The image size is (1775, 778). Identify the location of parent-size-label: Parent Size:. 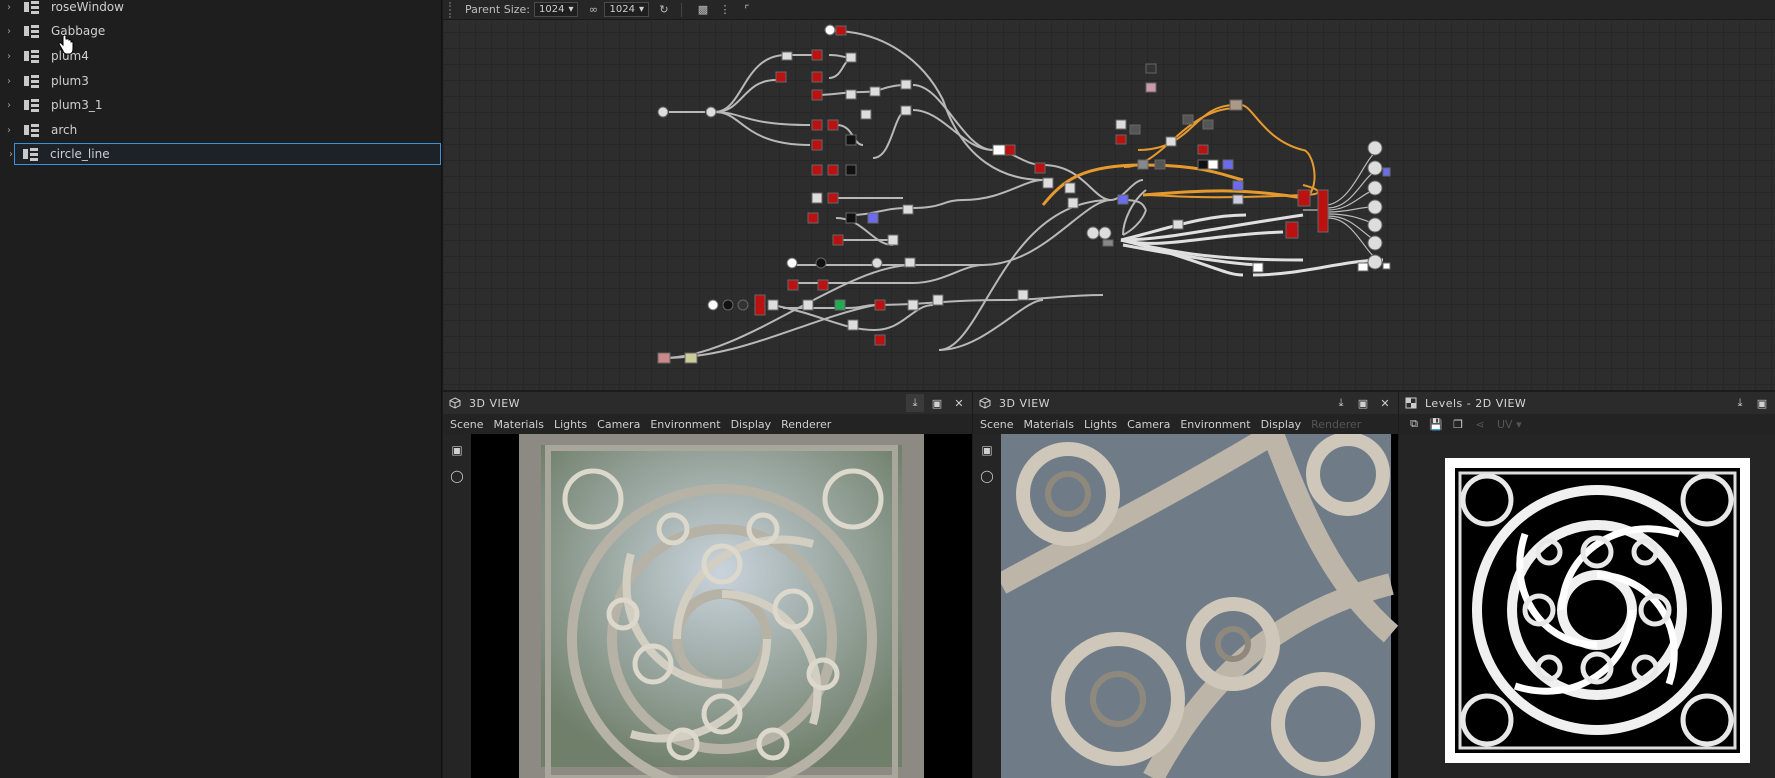
(497, 9).